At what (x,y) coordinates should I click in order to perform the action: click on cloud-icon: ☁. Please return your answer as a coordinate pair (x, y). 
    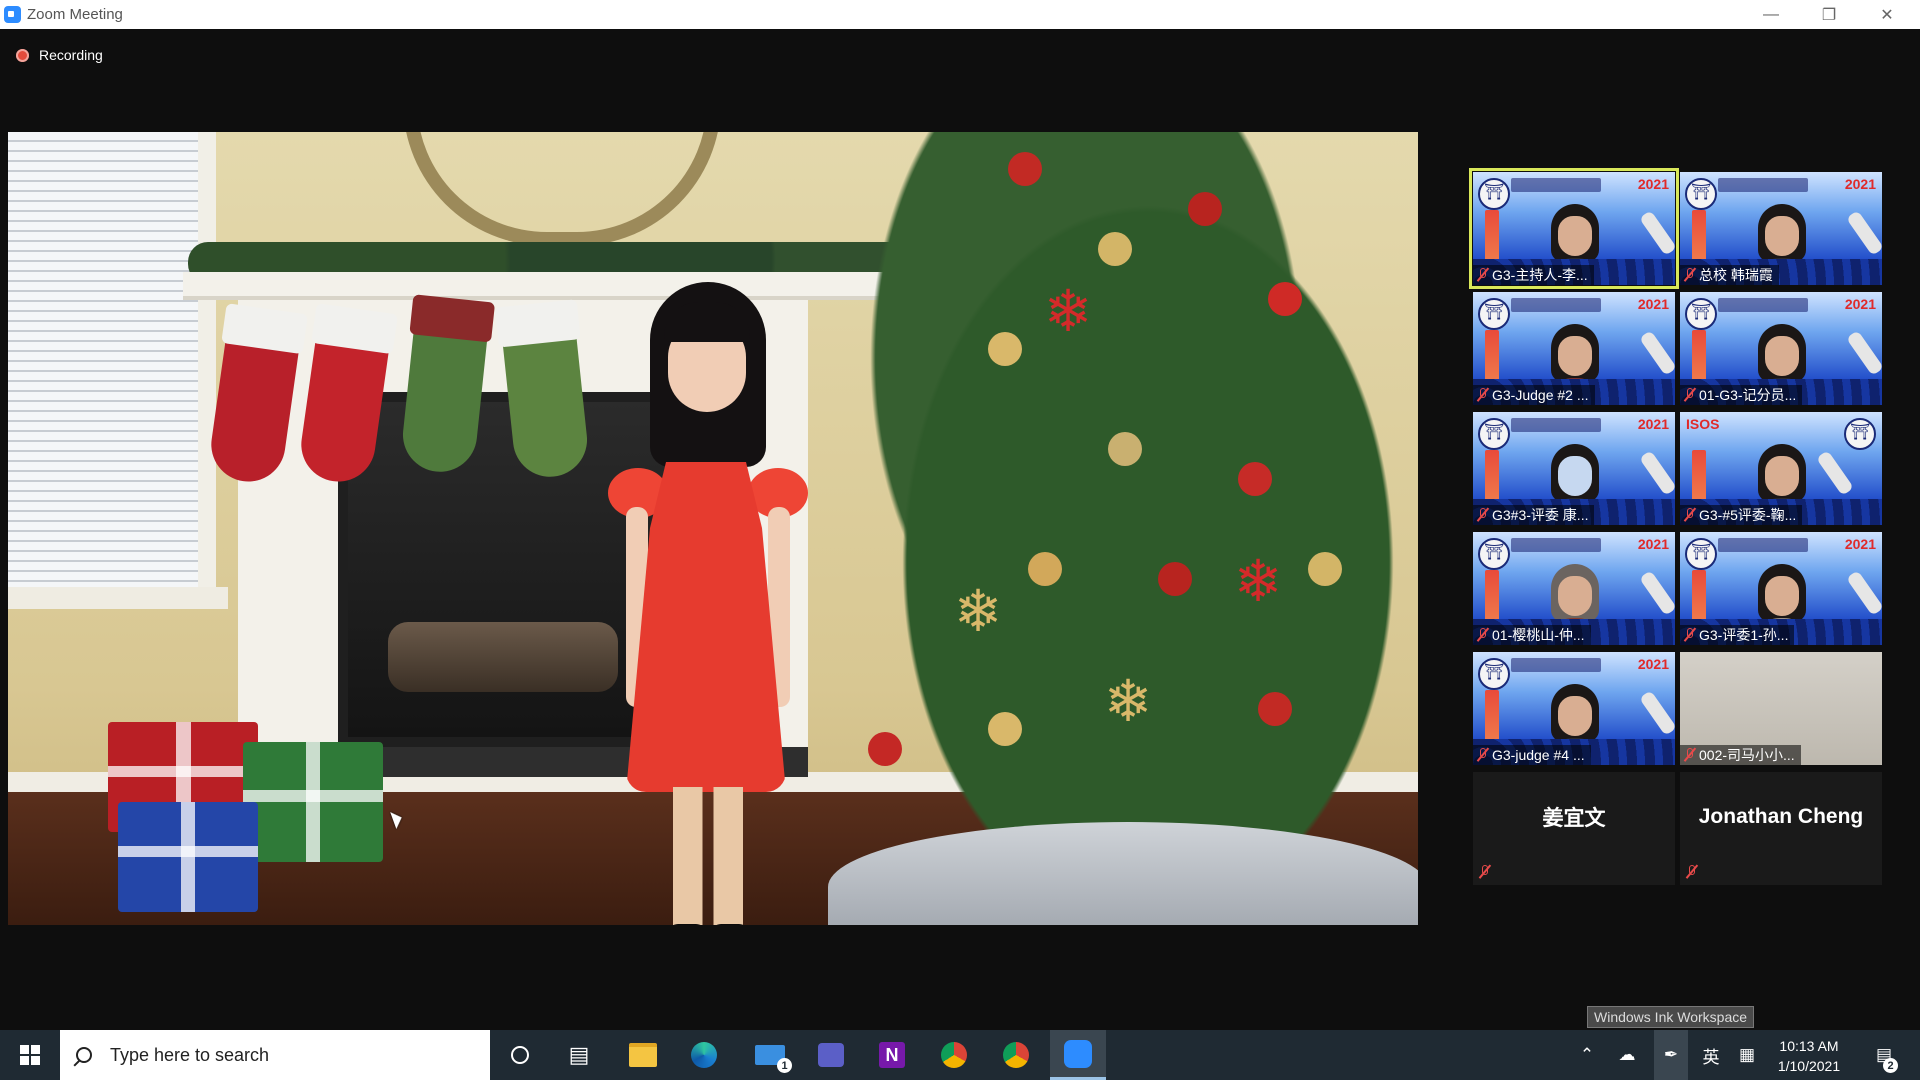
    Looking at the image, I should click on (1627, 1054).